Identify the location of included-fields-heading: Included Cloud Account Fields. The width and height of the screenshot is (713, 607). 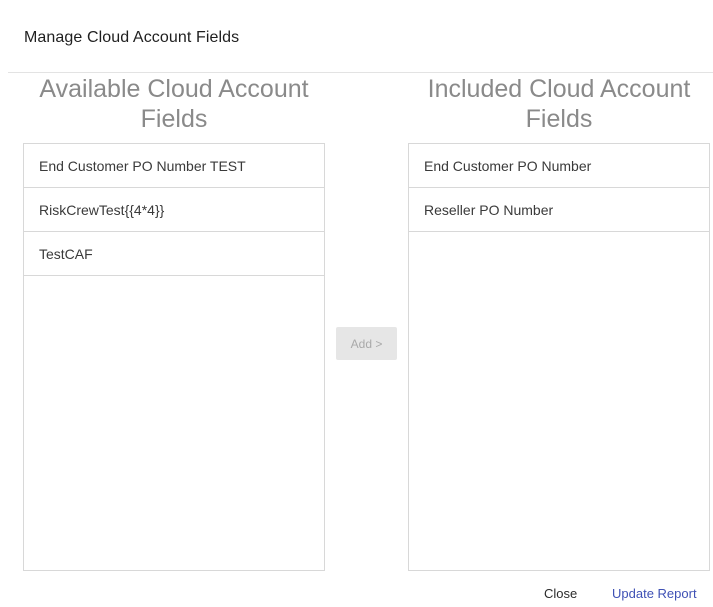
(559, 104).